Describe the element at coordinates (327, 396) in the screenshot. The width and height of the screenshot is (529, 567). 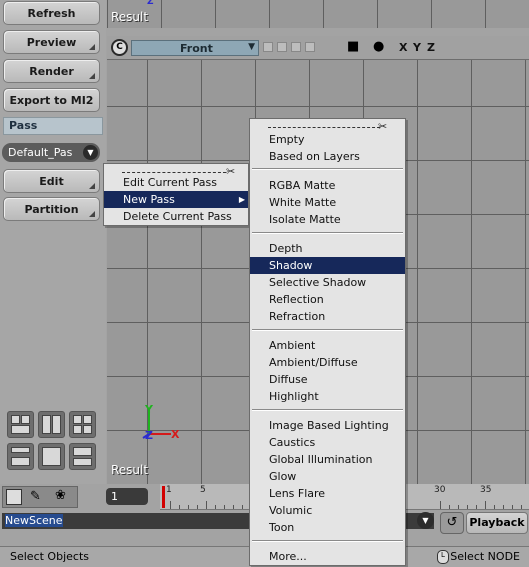
I see `menu-item-highlight: Highlight` at that location.